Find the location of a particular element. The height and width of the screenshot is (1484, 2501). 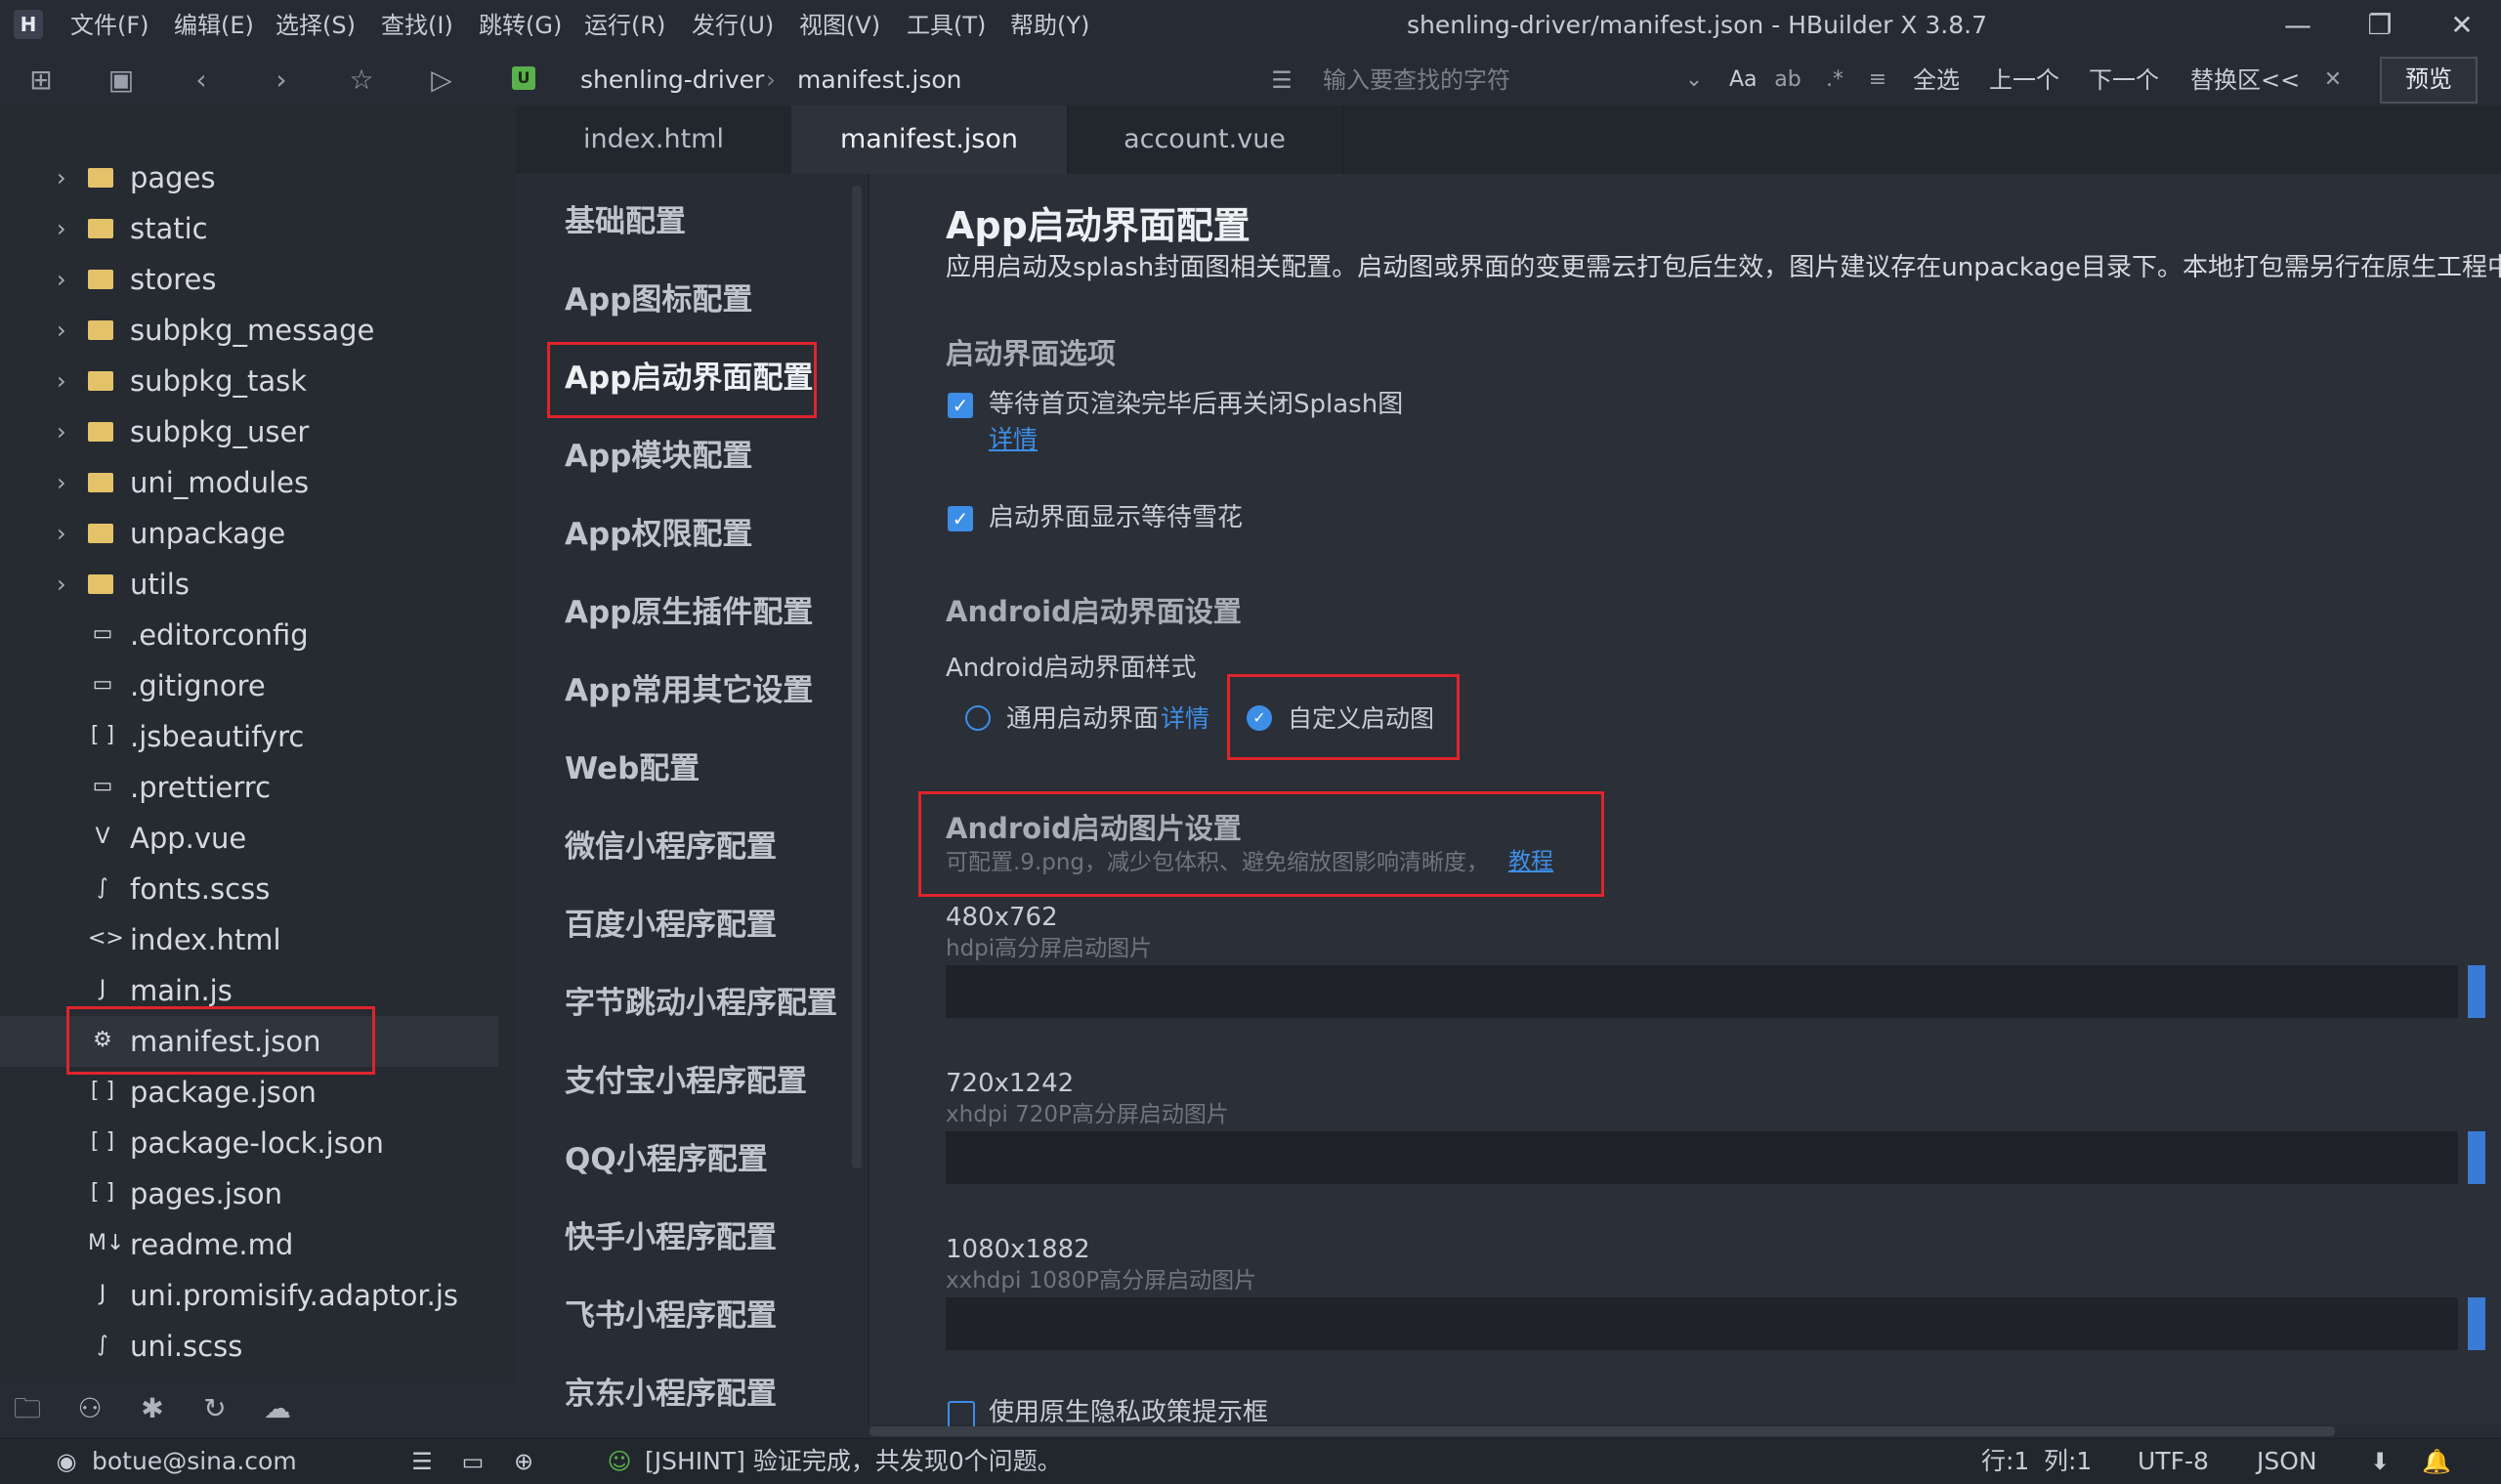

cursor-col: 列:1 is located at coordinates (2068, 1462).